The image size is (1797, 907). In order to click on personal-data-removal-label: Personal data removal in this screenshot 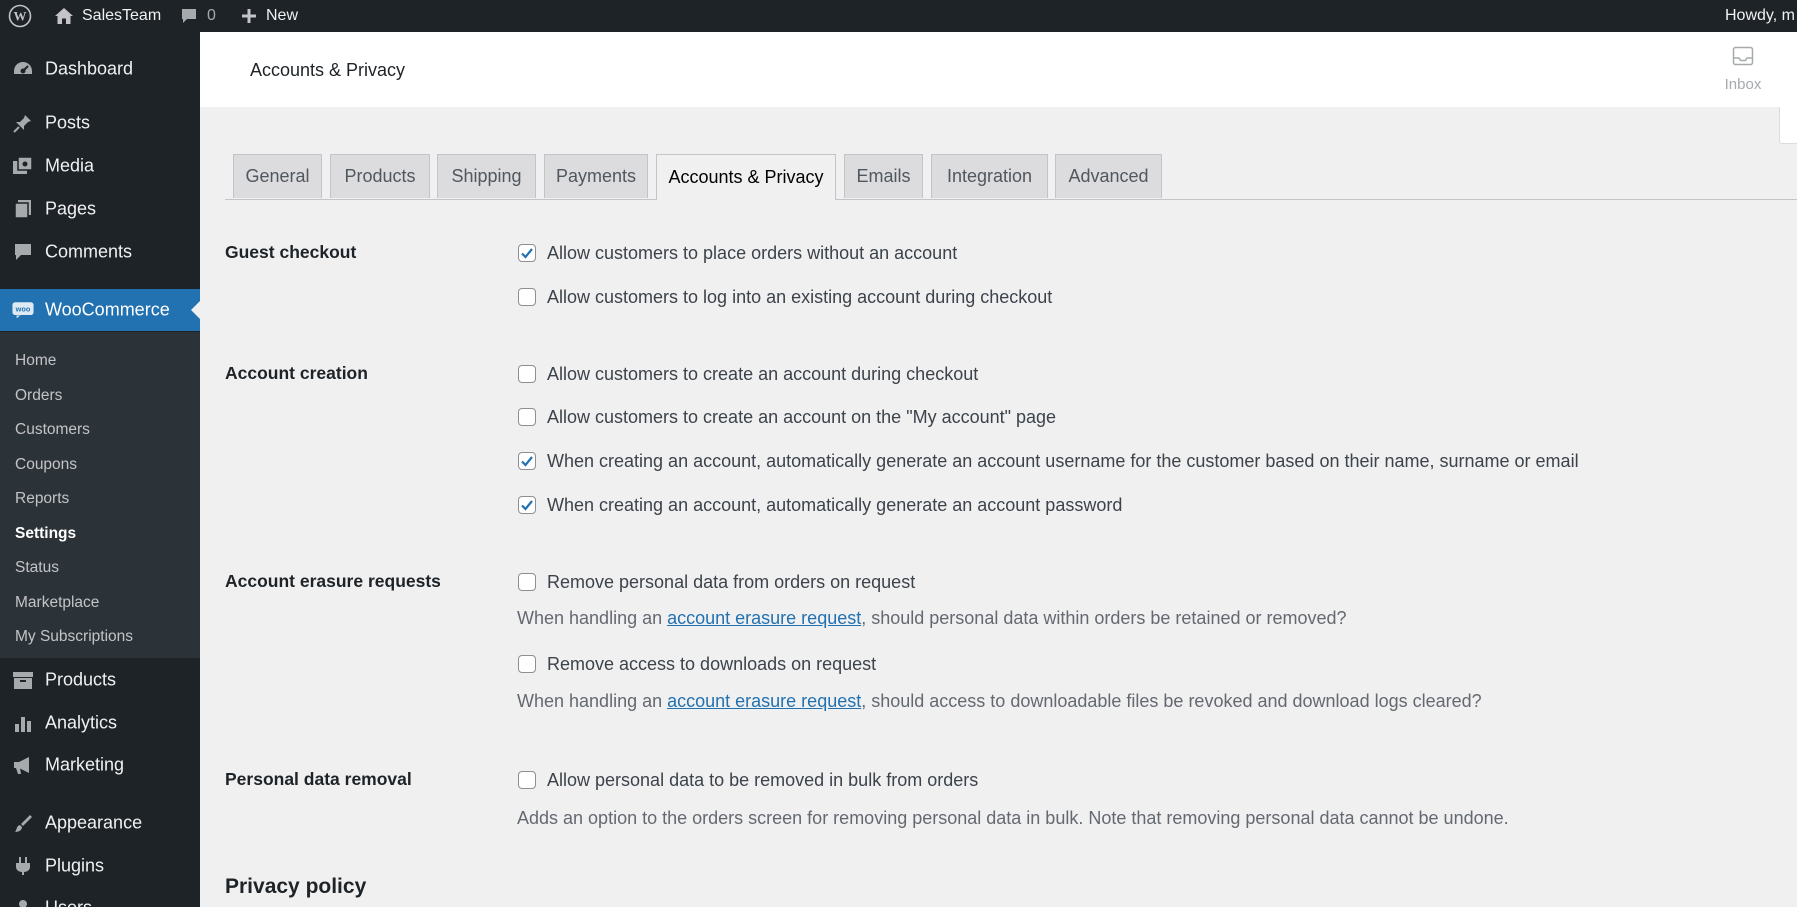, I will do `click(318, 779)`.